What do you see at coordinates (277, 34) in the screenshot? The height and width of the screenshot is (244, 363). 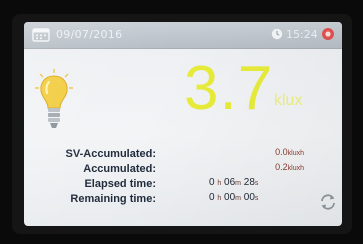 I see `clock-icon` at bounding box center [277, 34].